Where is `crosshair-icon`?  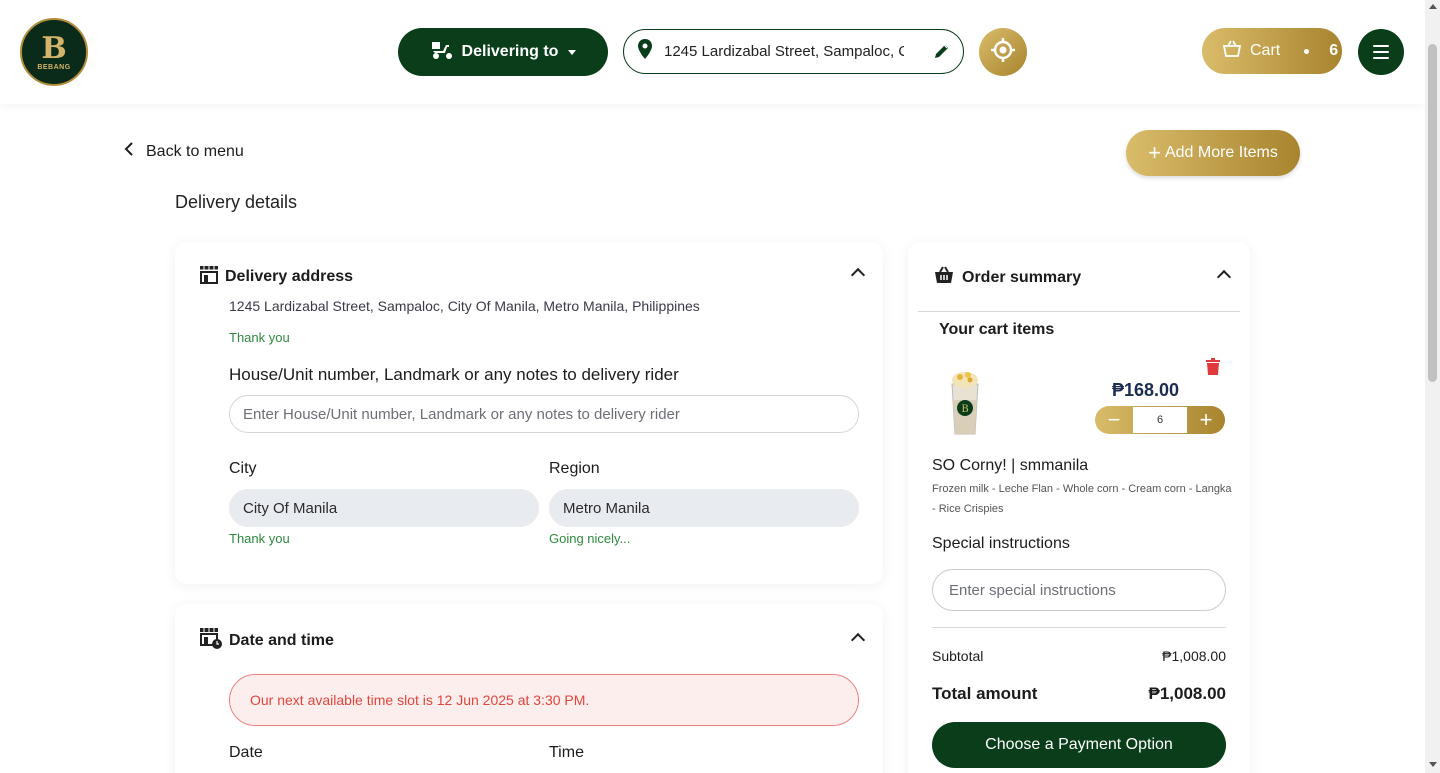 crosshair-icon is located at coordinates (1003, 52).